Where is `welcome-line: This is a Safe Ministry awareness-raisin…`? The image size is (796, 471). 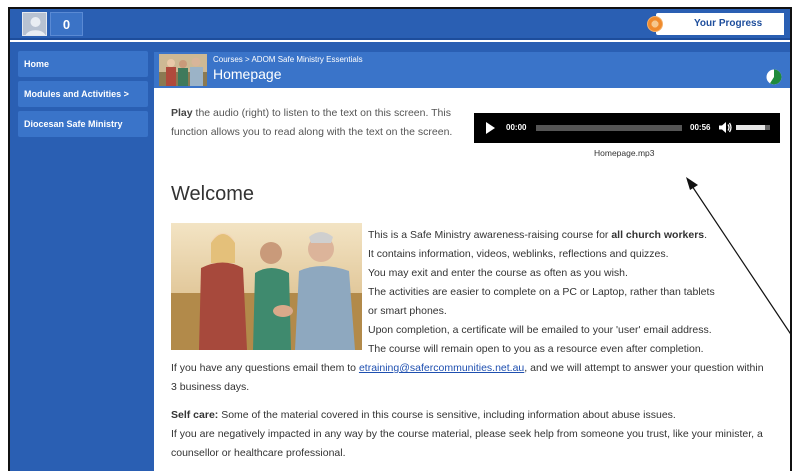
welcome-line: This is a Safe Ministry awareness-raisin… is located at coordinates (568, 235).